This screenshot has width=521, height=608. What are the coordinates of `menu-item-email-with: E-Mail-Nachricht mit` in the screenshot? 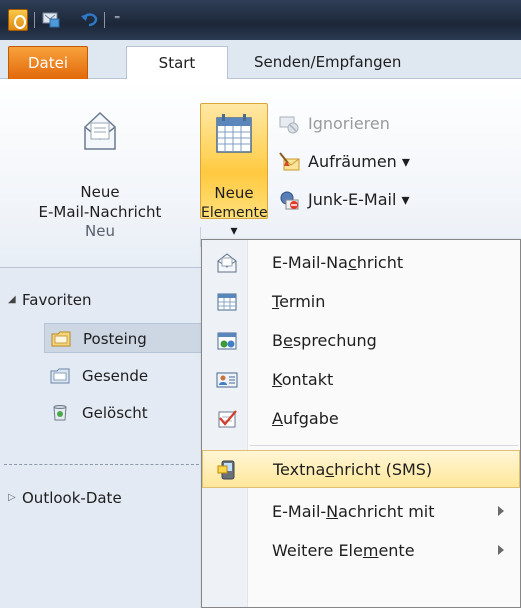 It's located at (361, 512).